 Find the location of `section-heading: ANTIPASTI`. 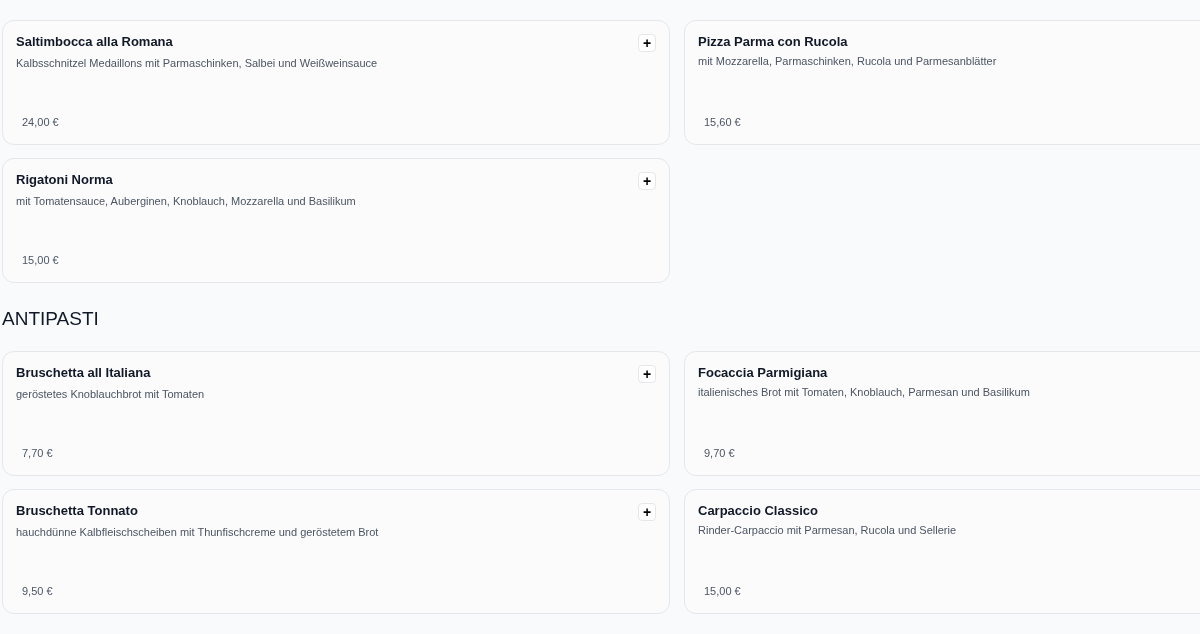

section-heading: ANTIPASTI is located at coordinates (50, 319).